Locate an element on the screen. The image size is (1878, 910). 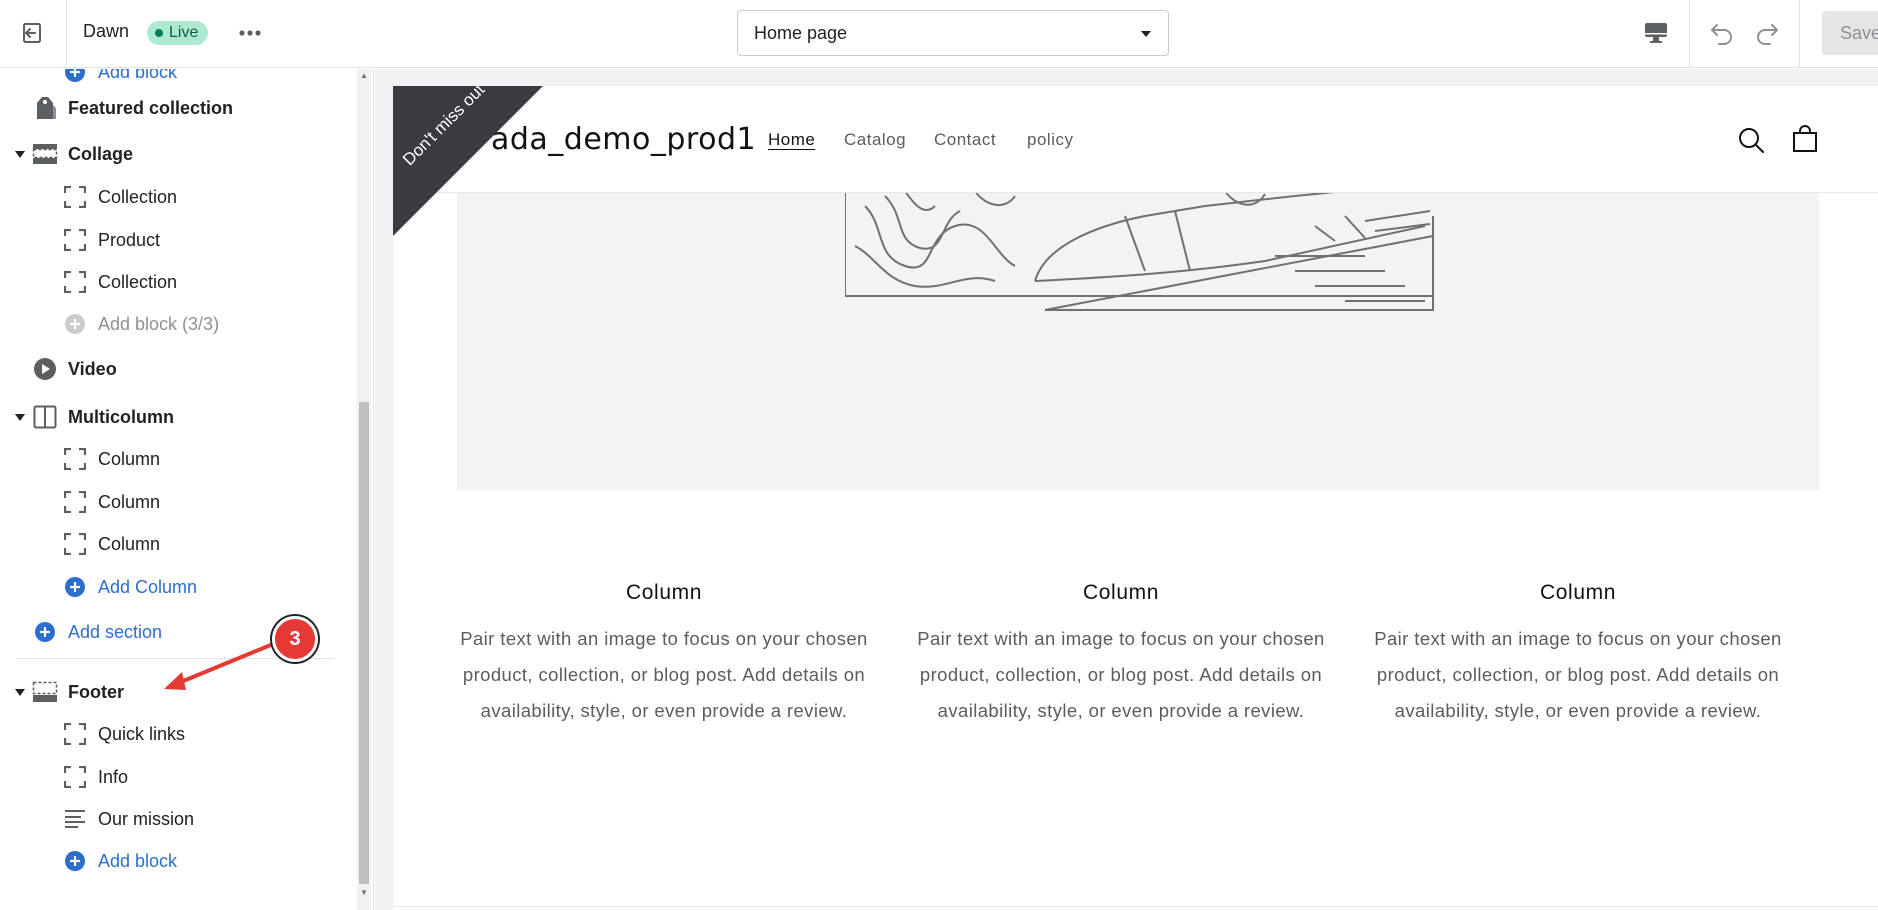
cart-icon is located at coordinates (1805, 141).